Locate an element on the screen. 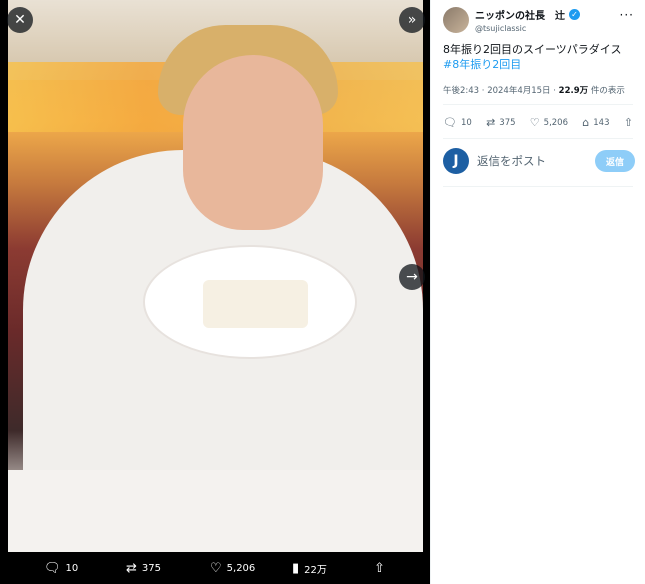 This screenshot has height=584, width=645. close-button: ✕ is located at coordinates (20, 20).